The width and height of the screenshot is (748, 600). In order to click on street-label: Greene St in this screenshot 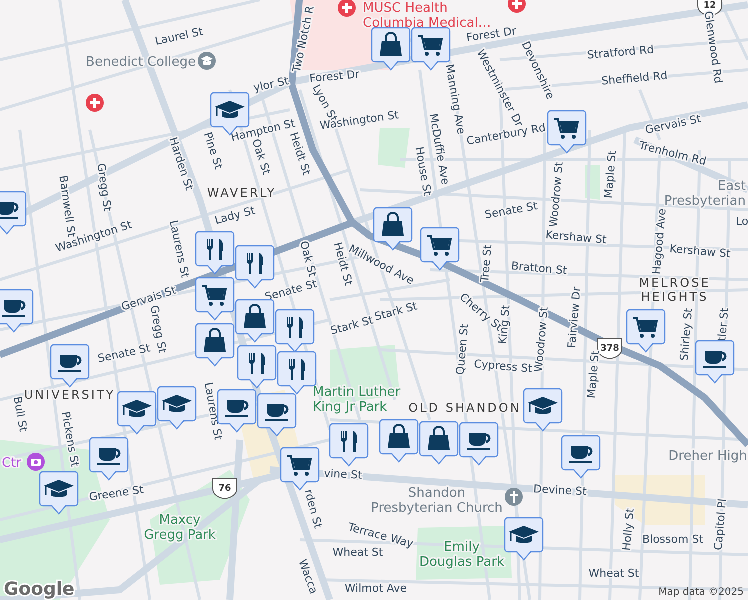, I will do `click(116, 493)`.